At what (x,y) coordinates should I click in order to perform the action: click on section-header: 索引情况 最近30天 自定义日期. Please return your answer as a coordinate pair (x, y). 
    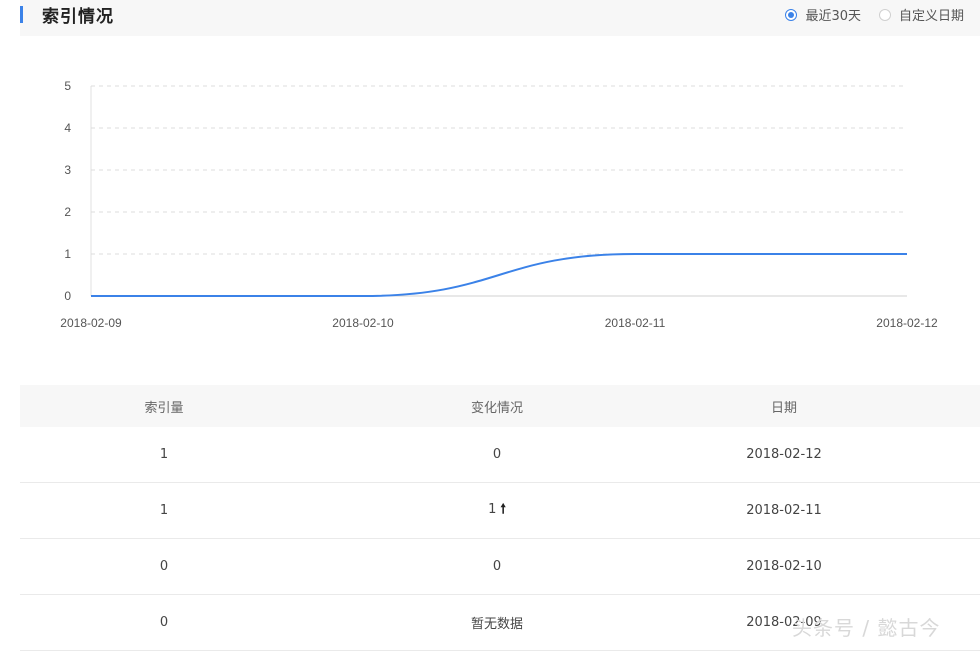
    Looking at the image, I should click on (500, 18).